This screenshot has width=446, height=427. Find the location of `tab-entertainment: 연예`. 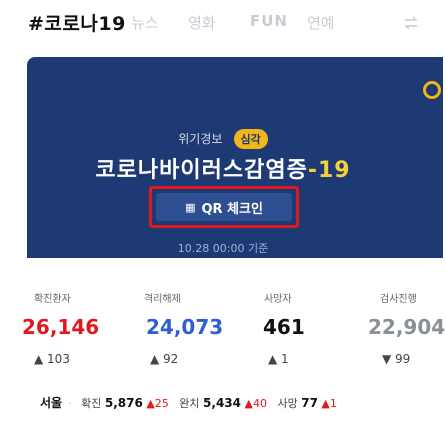

tab-entertainment: 연예 is located at coordinates (321, 22).